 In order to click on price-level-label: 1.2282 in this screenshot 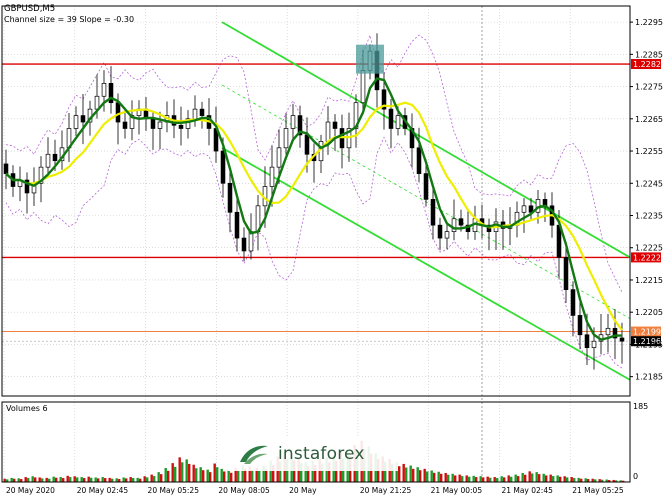, I will do `click(647, 64)`.